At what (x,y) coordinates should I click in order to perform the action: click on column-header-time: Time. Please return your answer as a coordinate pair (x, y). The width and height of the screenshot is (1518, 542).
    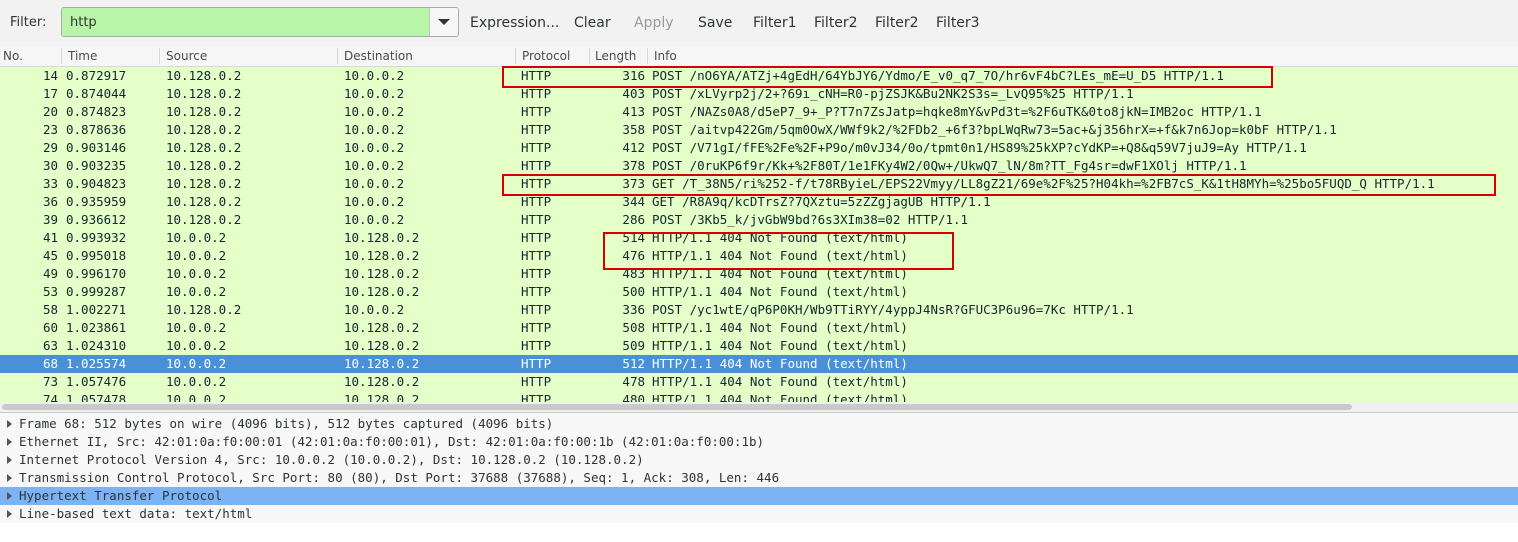
    Looking at the image, I should click on (82, 56).